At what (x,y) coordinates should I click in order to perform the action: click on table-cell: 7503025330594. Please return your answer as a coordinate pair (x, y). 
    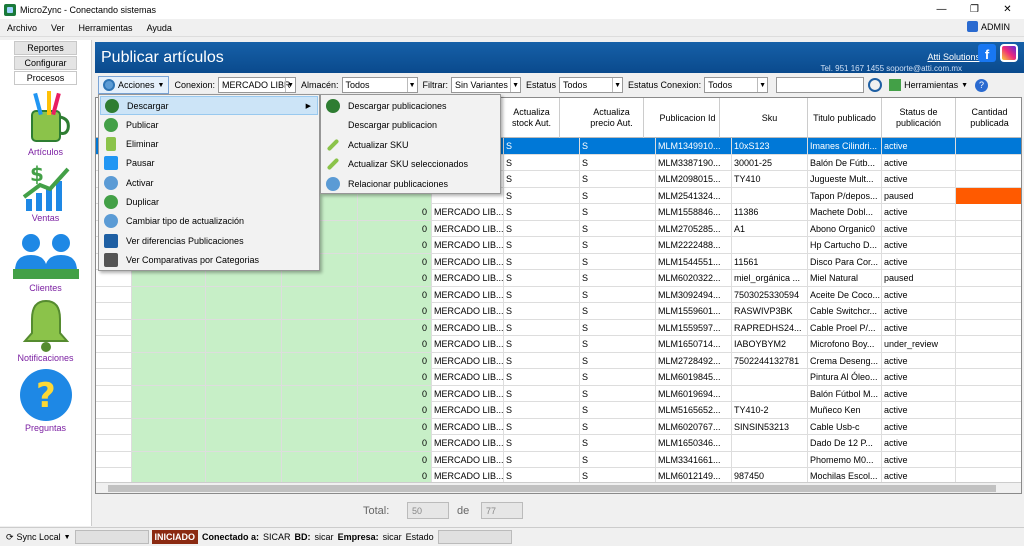
    Looking at the image, I should click on (770, 294).